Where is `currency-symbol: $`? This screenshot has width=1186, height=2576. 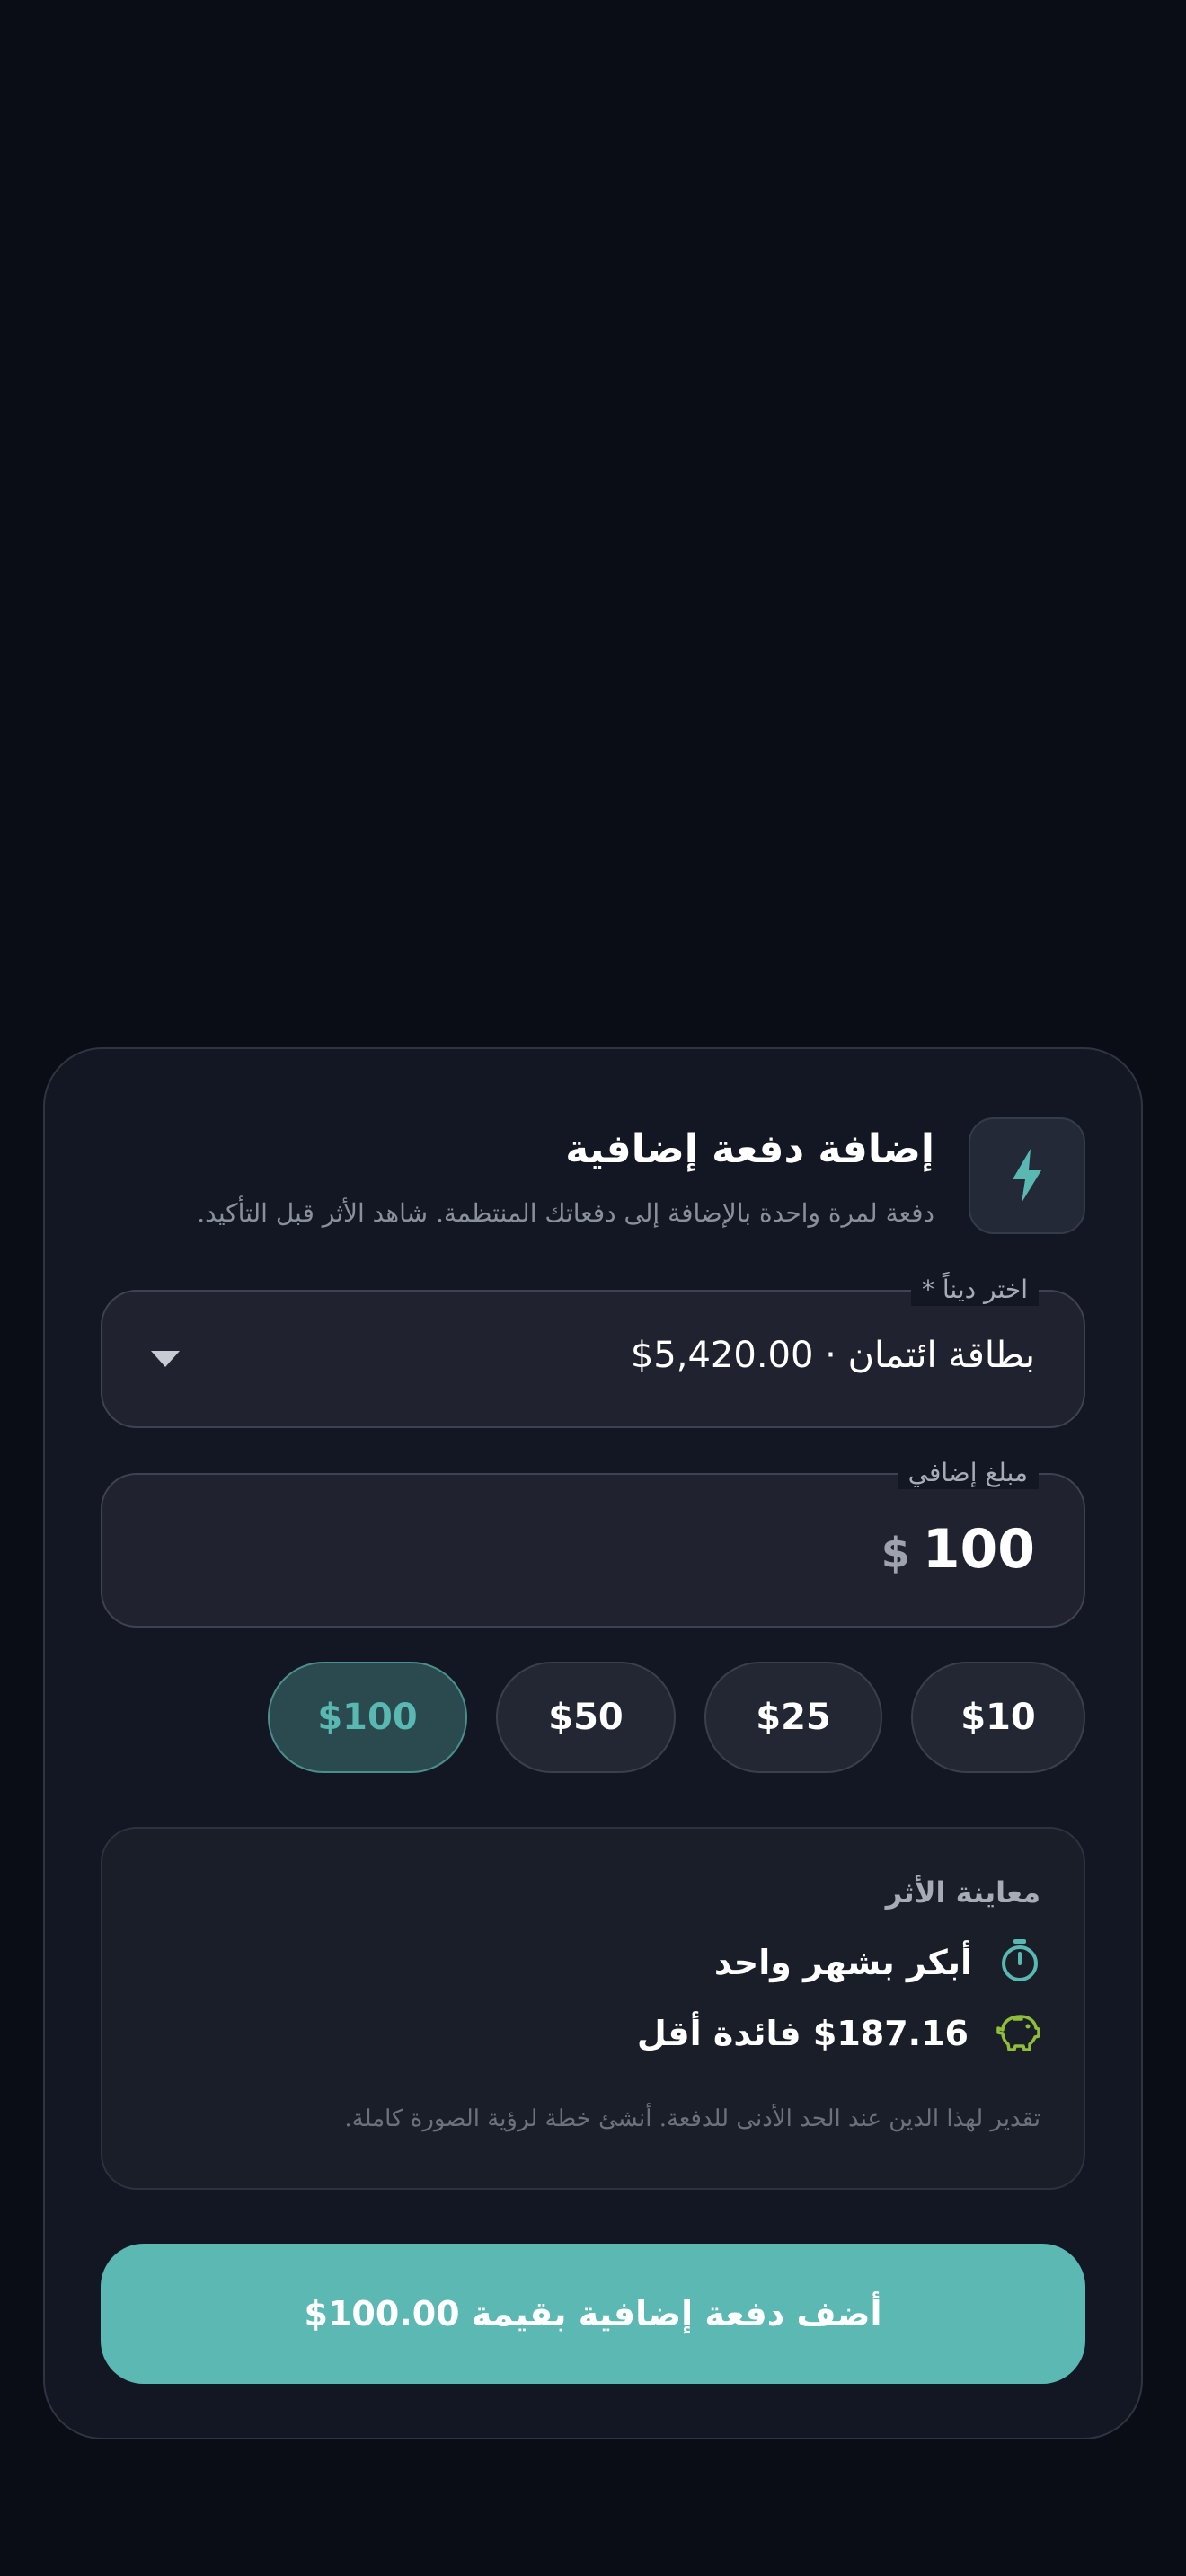
currency-symbol: $ is located at coordinates (895, 1553).